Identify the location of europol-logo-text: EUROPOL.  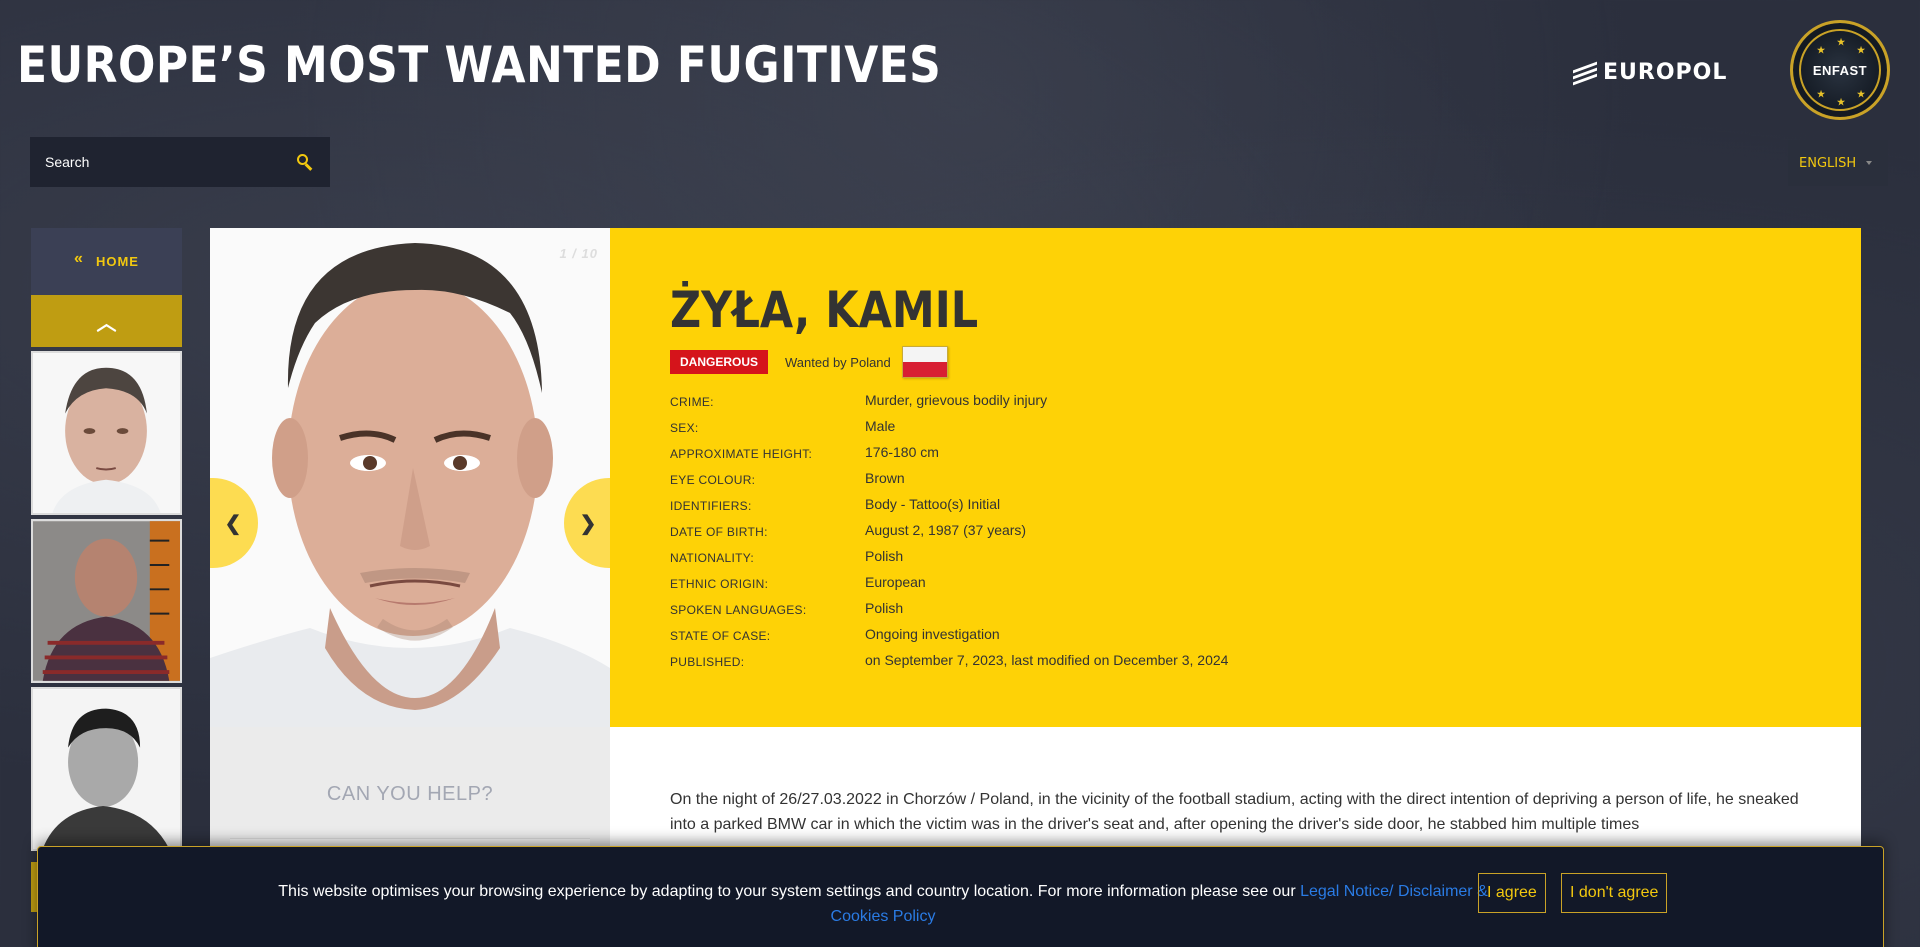
(1665, 72).